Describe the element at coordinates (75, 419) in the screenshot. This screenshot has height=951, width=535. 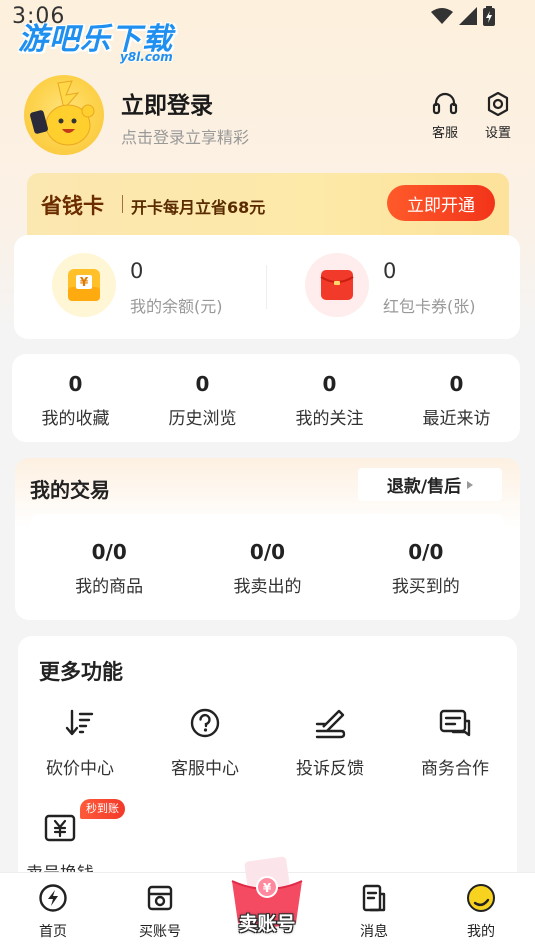
I see `stat-label: 我的收藏` at that location.